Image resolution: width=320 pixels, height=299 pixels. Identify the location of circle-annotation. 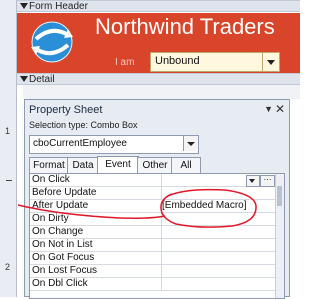
(208, 208).